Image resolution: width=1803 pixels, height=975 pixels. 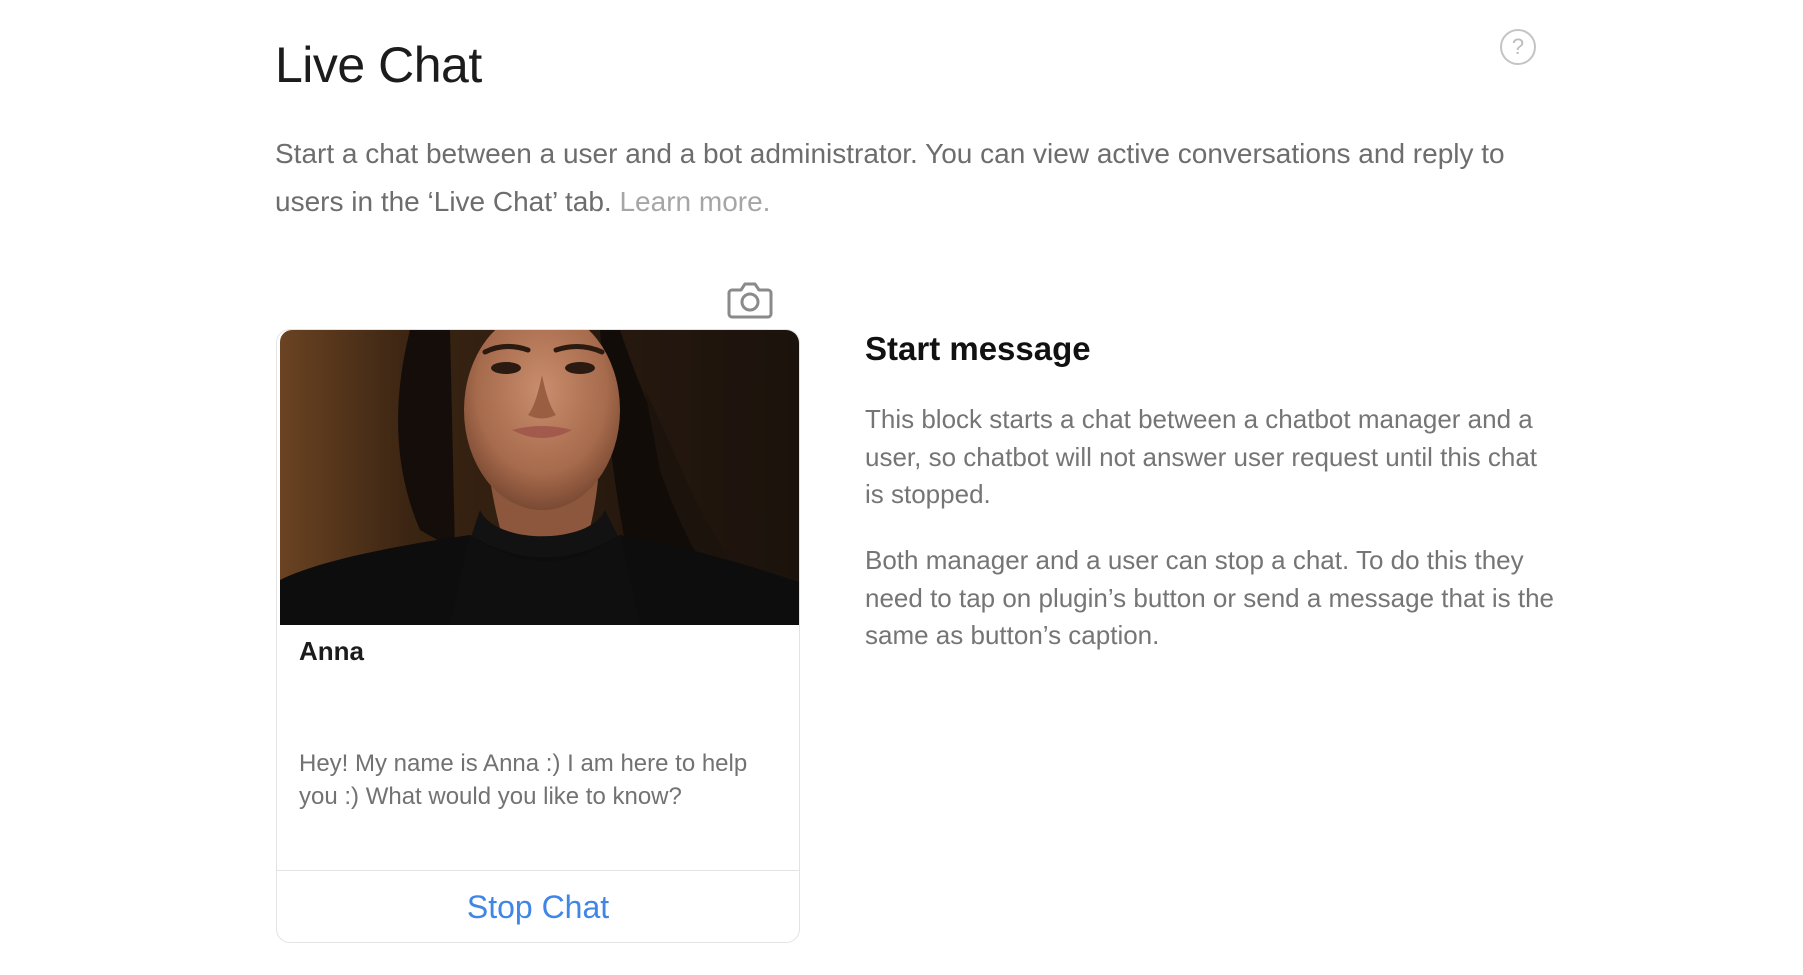 I want to click on page-title: Live Chat, so click(x=378, y=65).